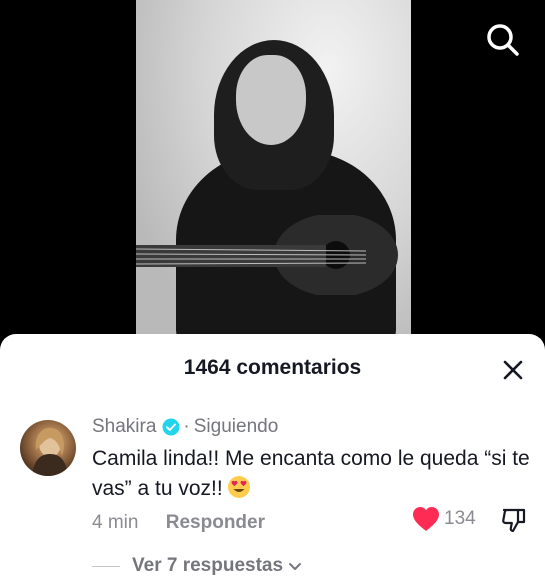 Image resolution: width=545 pixels, height=580 pixels. What do you see at coordinates (513, 370) in the screenshot?
I see `close-icon` at bounding box center [513, 370].